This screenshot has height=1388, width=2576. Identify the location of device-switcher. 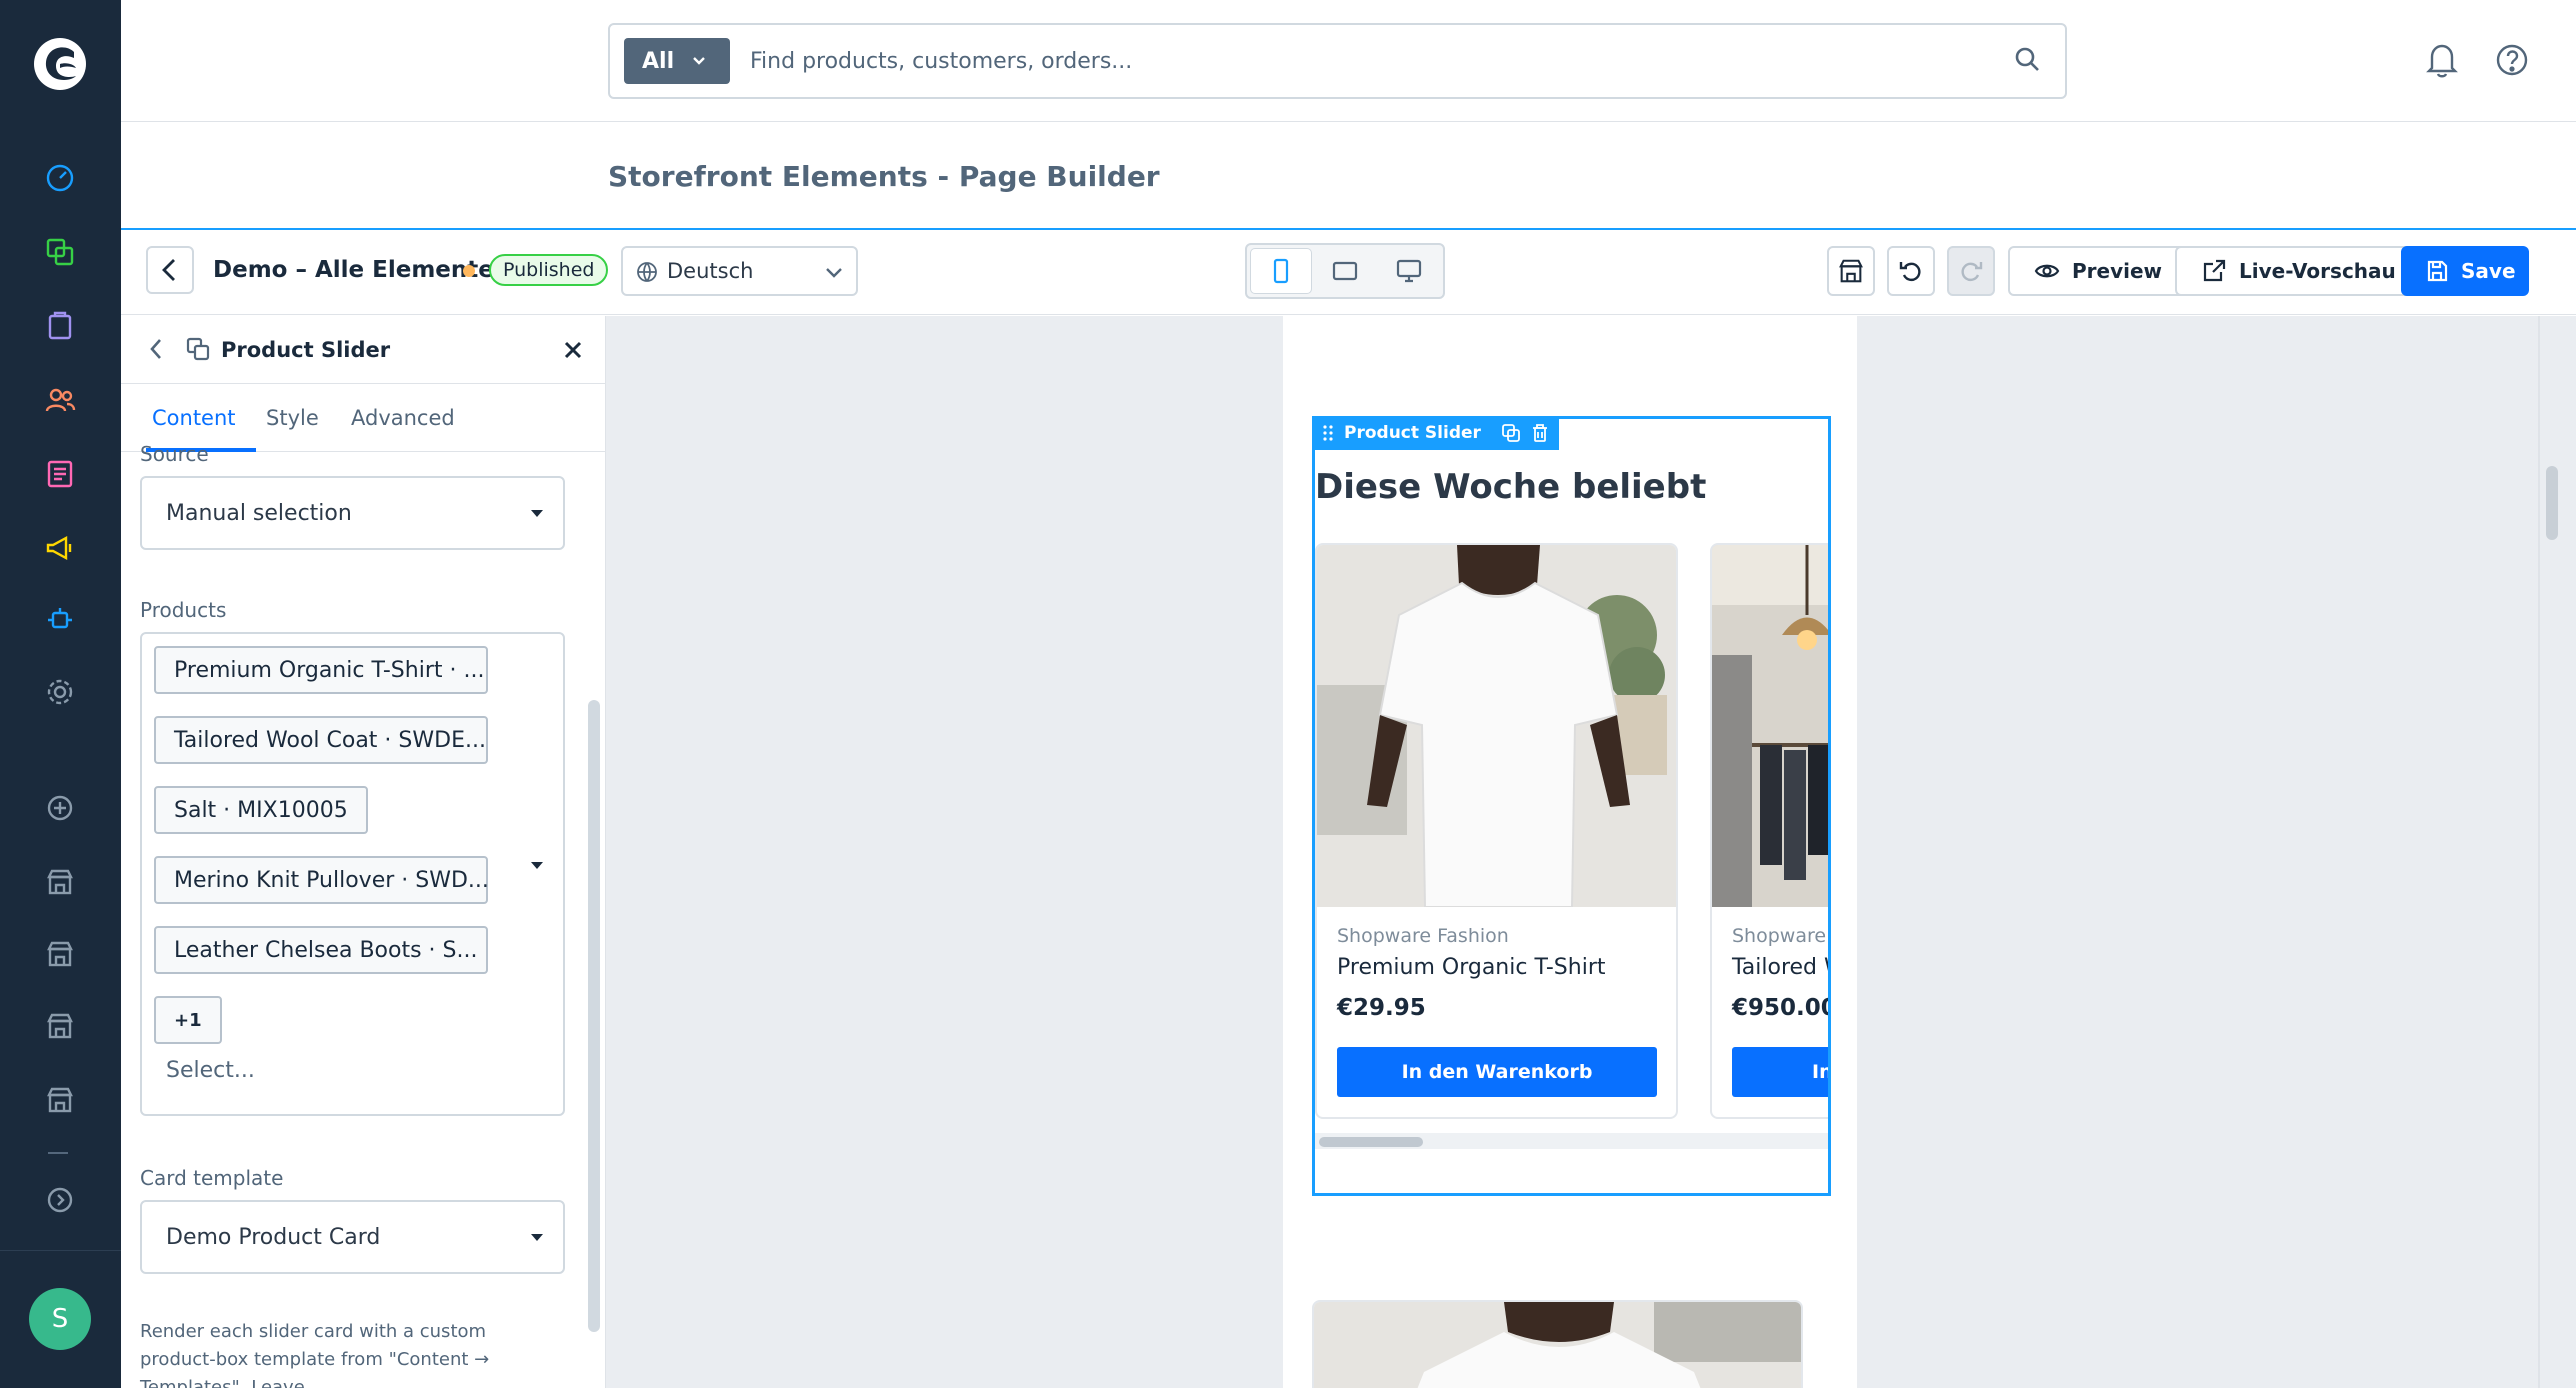
(1345, 271).